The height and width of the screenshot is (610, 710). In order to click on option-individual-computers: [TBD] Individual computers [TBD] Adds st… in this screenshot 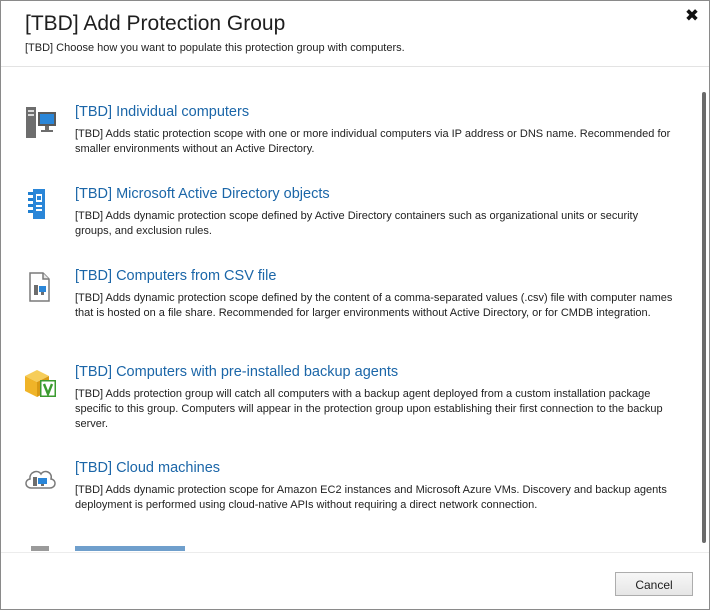, I will do `click(351, 134)`.